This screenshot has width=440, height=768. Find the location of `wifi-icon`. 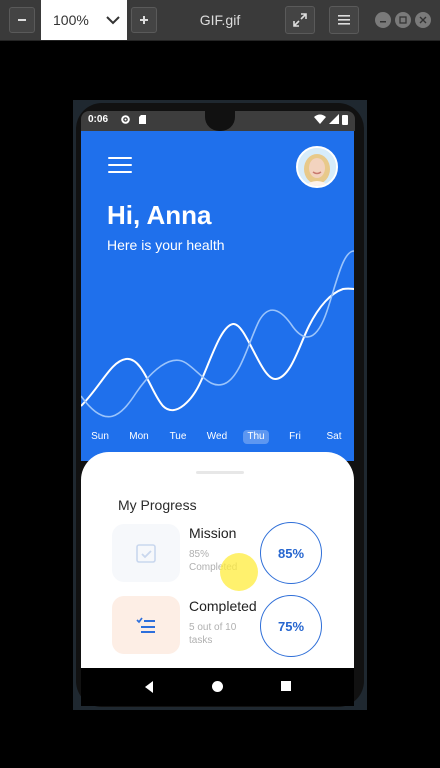

wifi-icon is located at coordinates (320, 121).